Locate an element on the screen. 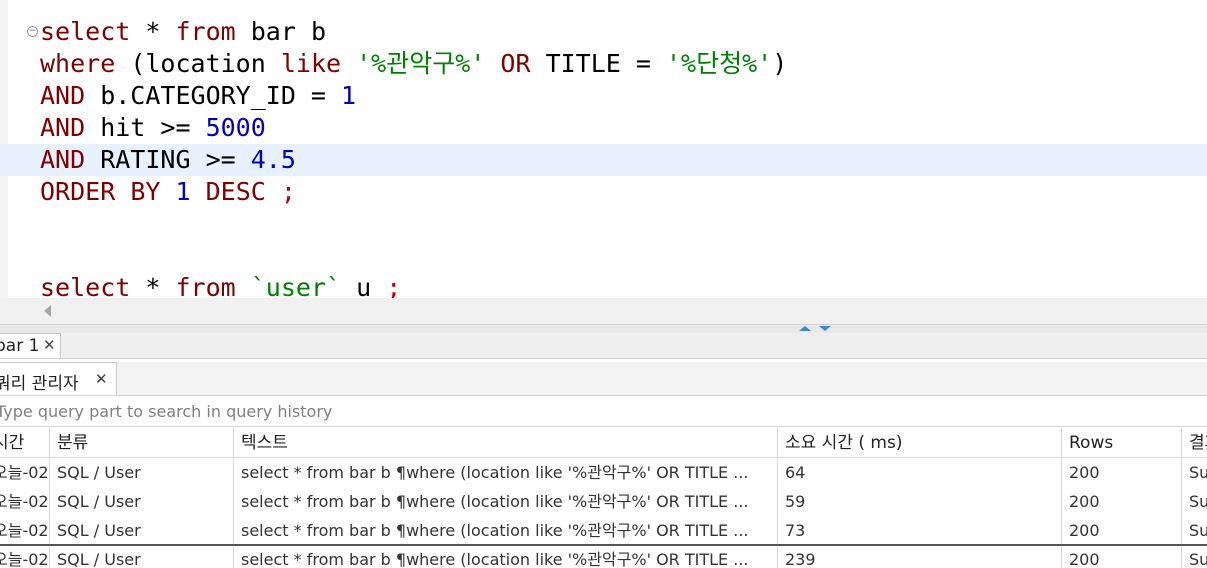 The height and width of the screenshot is (568, 1207). panel-splitter is located at coordinates (603, 328).